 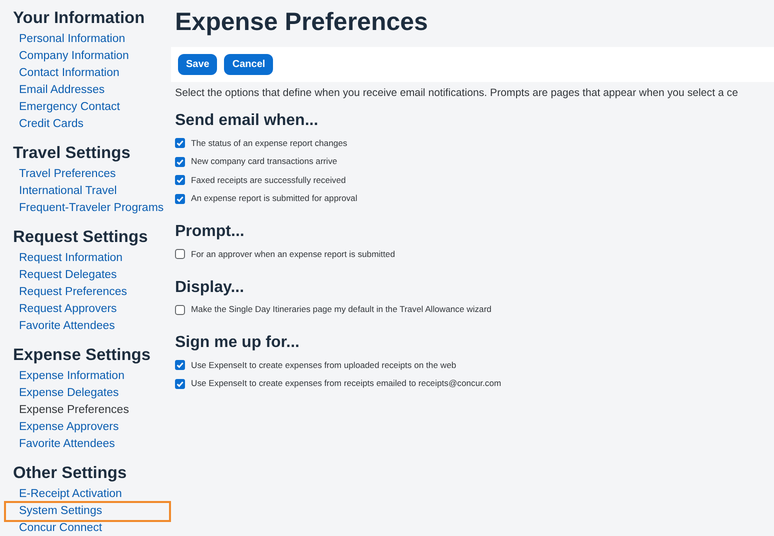 I want to click on sidebar-link: Expense Delegates, so click(x=87, y=393).